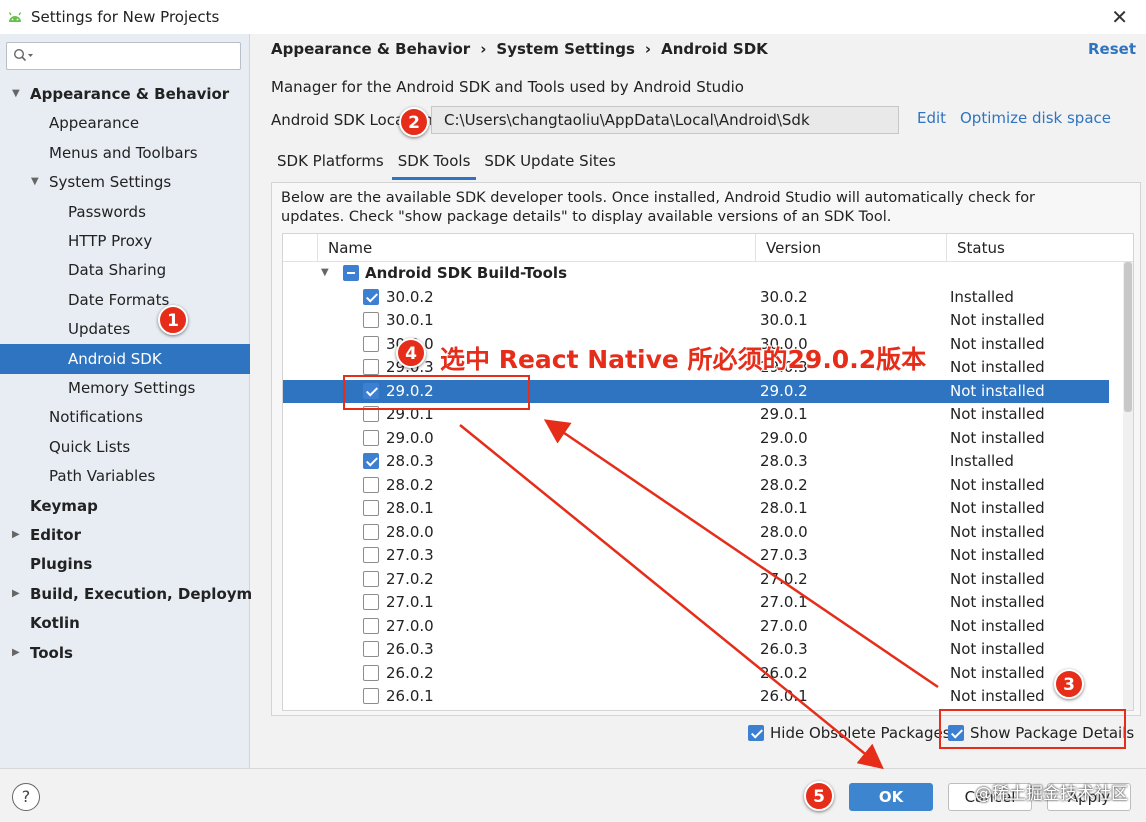 Image resolution: width=1146 pixels, height=822 pixels. I want to click on sidebar-item: Data Sharing, so click(125, 270).